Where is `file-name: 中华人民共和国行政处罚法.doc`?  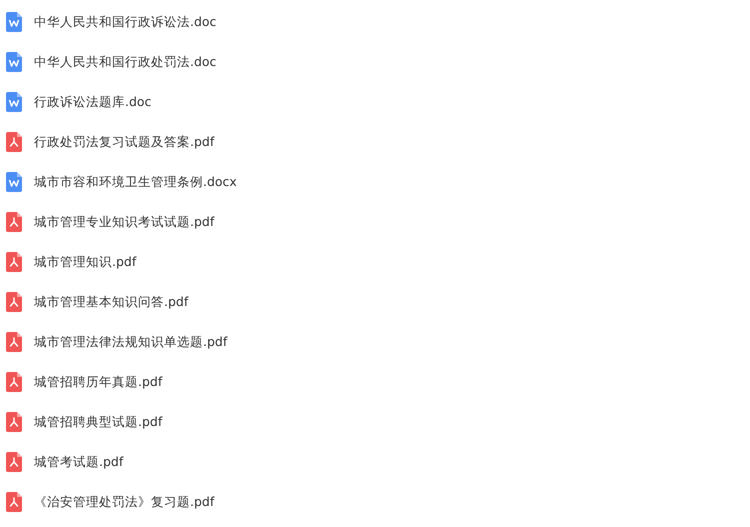
file-name: 中华人民共和国行政处罚法.doc is located at coordinates (125, 62).